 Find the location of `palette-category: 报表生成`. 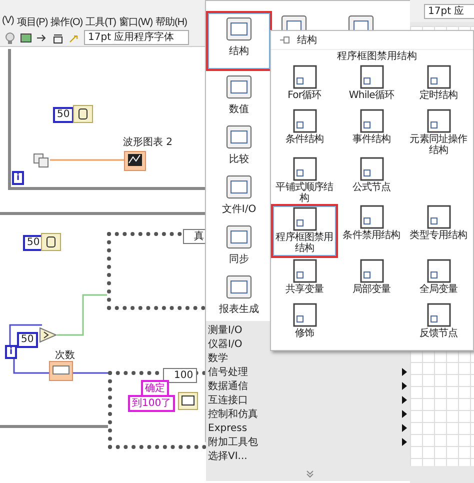

palette-category: 报表生成 is located at coordinates (239, 296).